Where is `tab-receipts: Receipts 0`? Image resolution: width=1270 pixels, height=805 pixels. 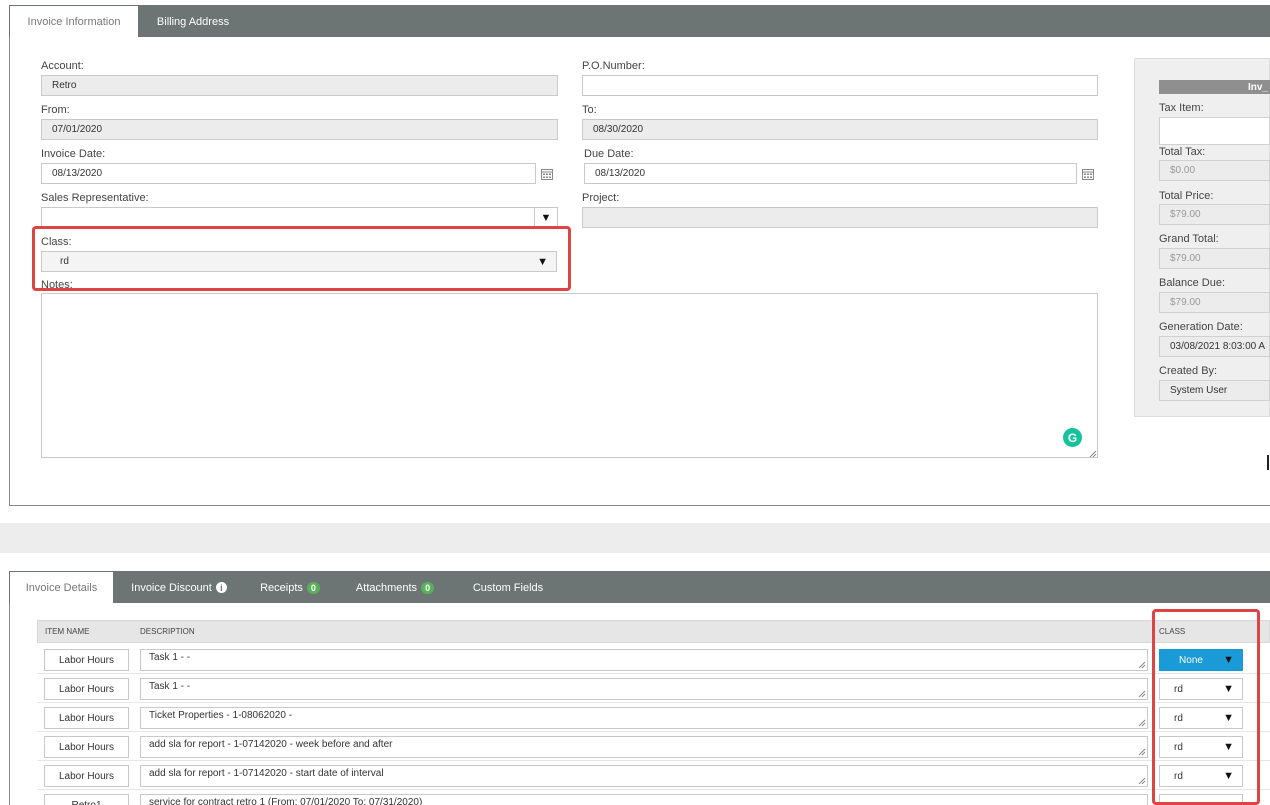
tab-receipts: Receipts 0 is located at coordinates (290, 587).